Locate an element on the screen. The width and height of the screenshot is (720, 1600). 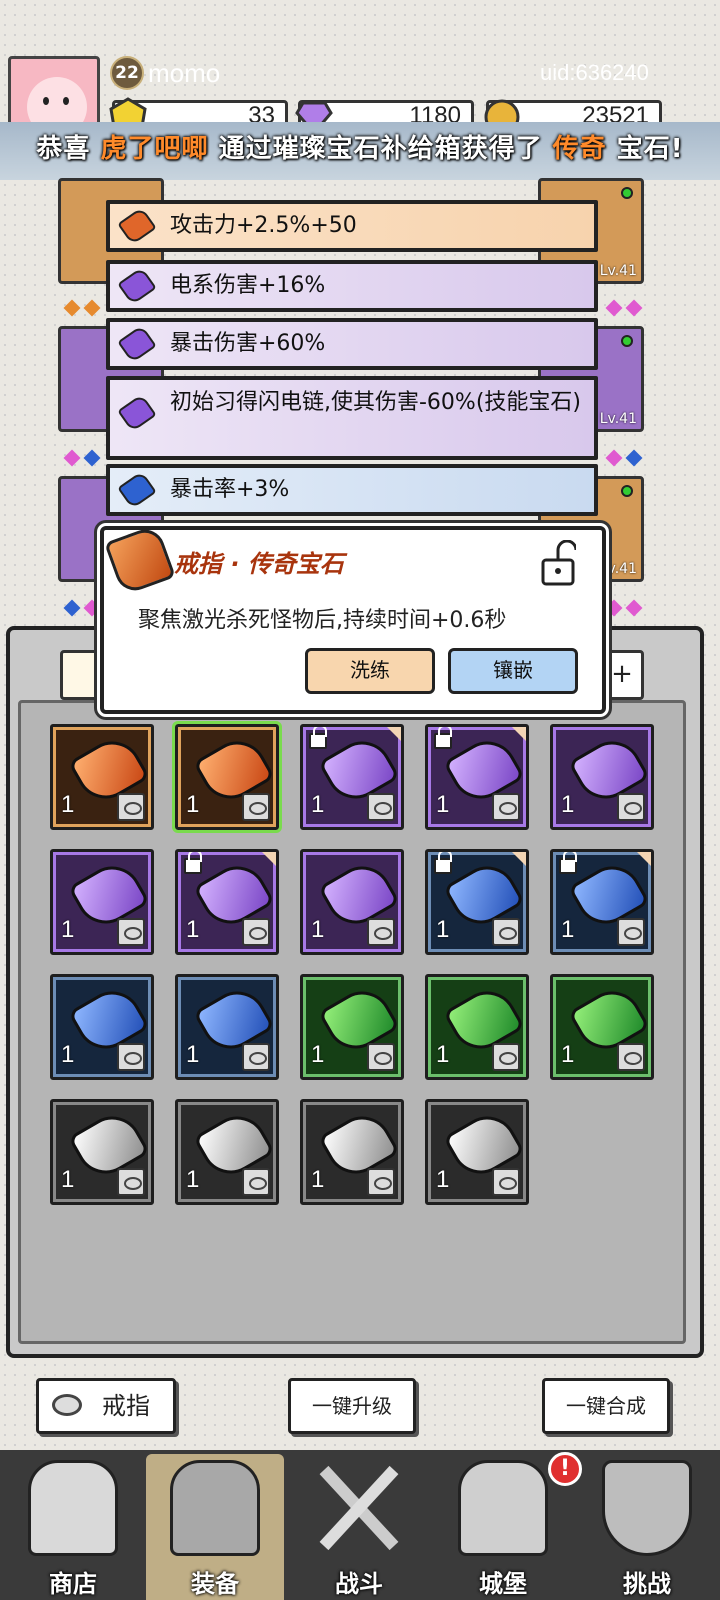
gem-title: 戒指 · 传奇宝石 is located at coordinates (259, 564).